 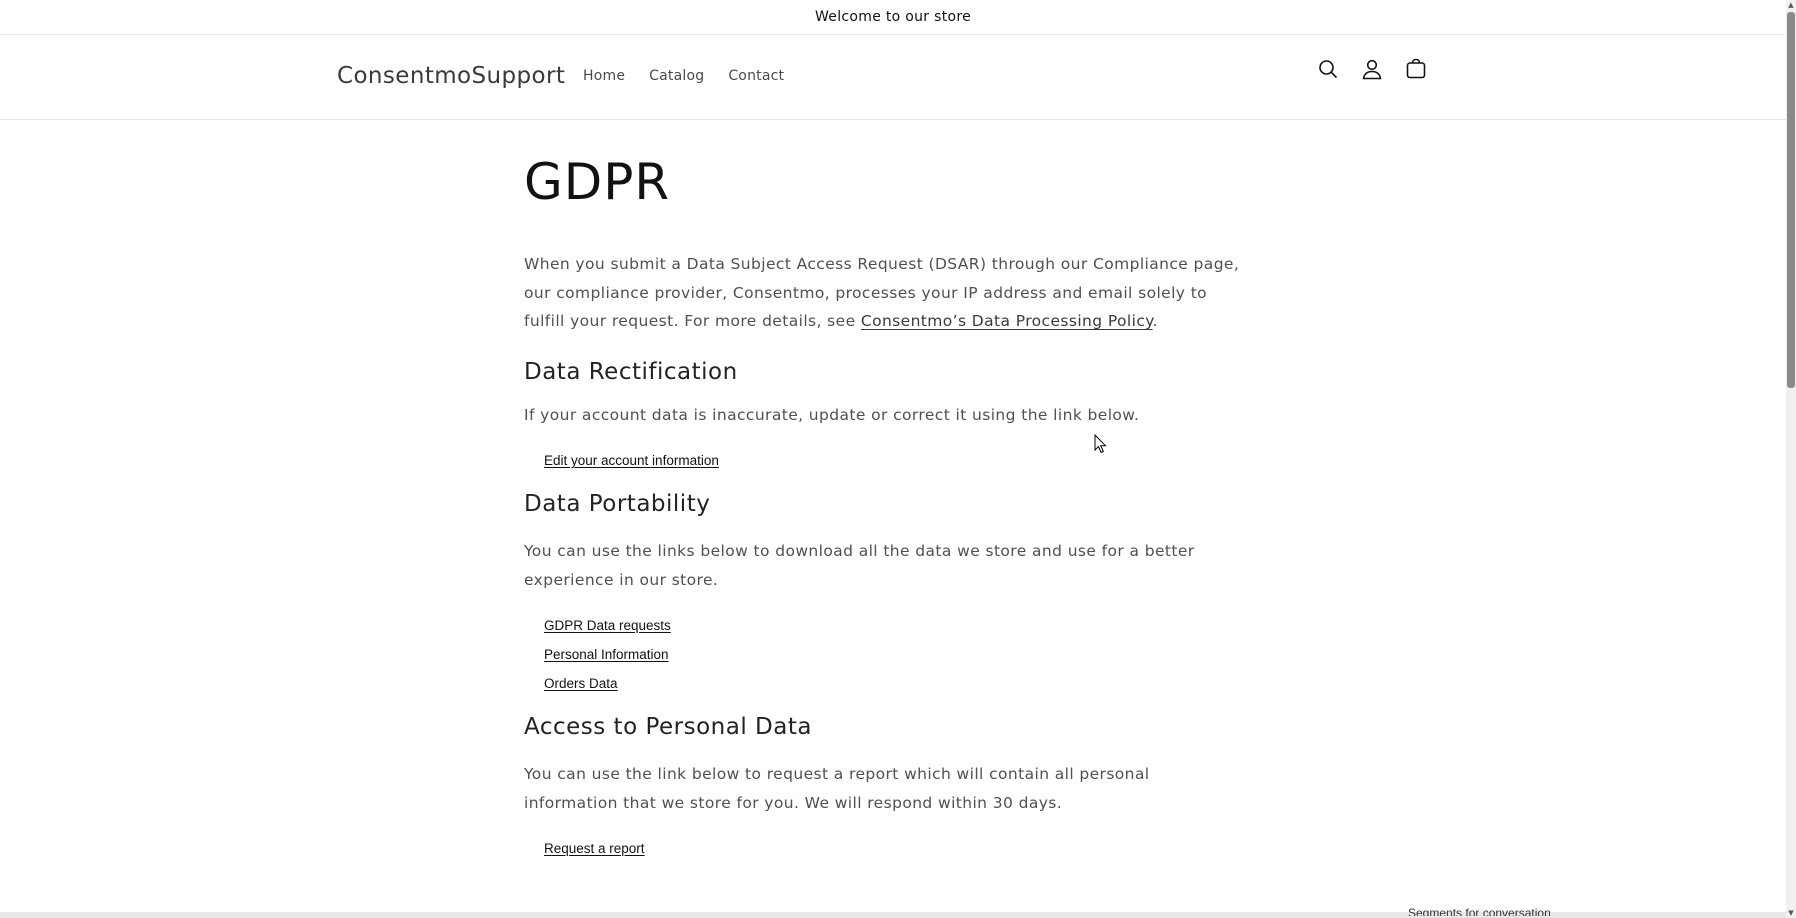 I want to click on site-header: ConsentmoSupport Home Catalog Contact, so click(x=893, y=77).